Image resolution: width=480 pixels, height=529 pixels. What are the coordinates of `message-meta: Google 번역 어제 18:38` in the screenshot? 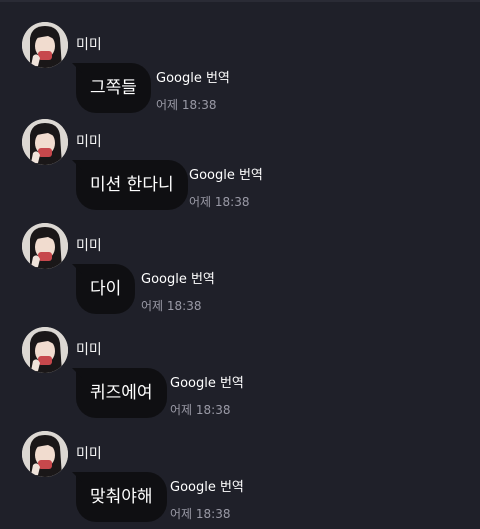 It's located at (207, 500).